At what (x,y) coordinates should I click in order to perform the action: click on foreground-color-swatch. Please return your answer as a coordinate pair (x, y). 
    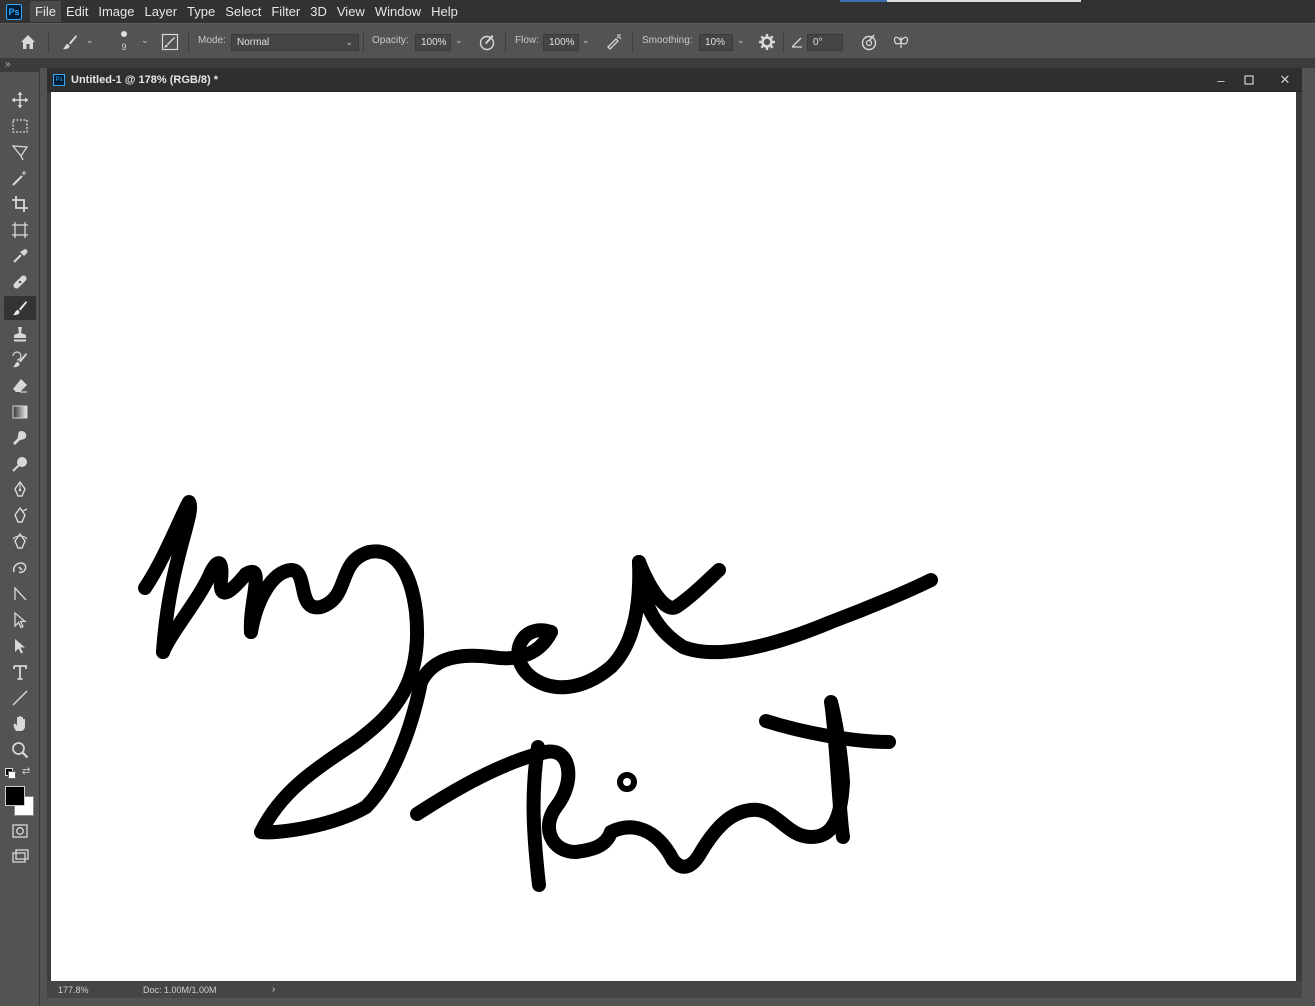
    Looking at the image, I should click on (15, 796).